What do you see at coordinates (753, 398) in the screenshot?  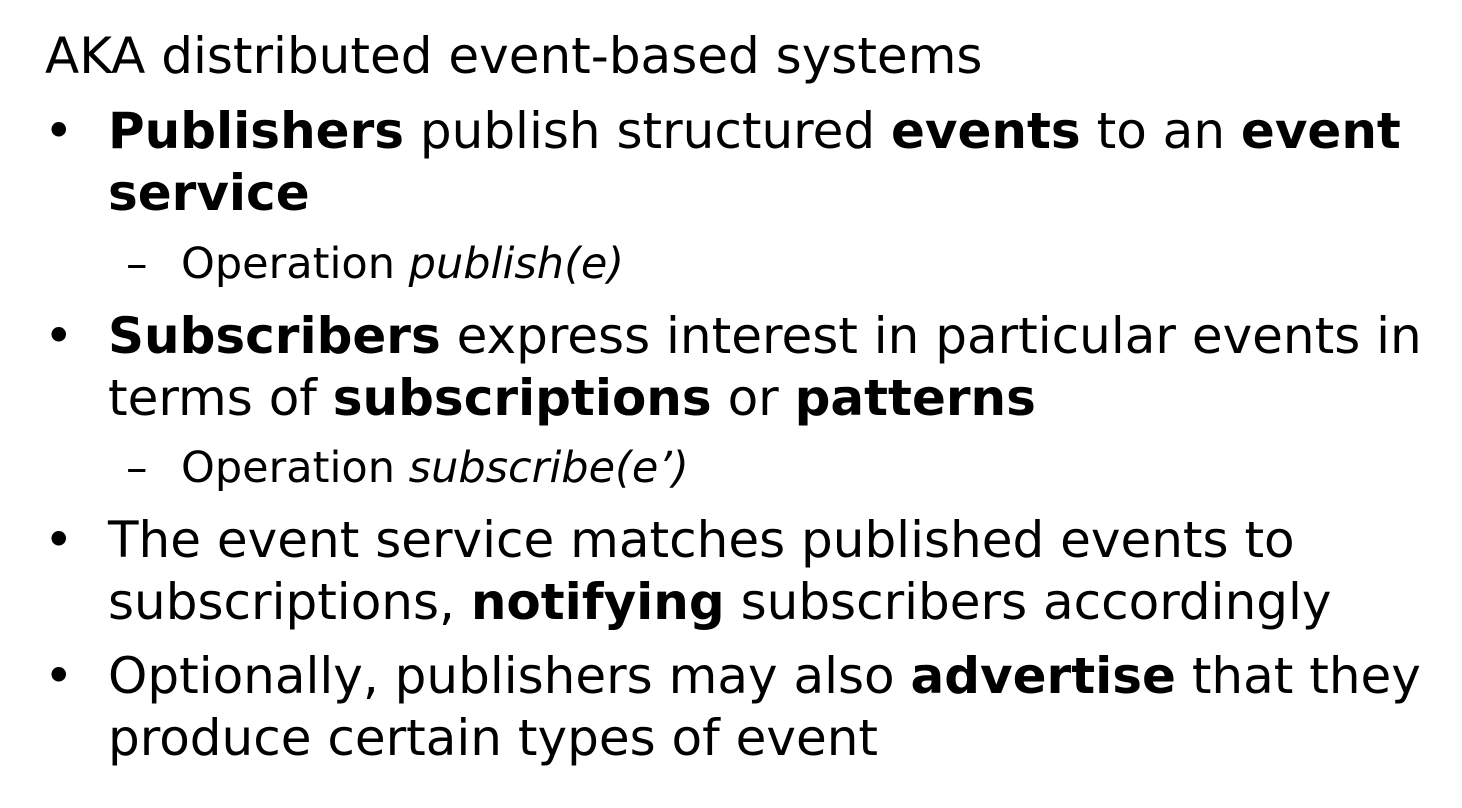 I see `bullet-2-seg-4: or` at bounding box center [753, 398].